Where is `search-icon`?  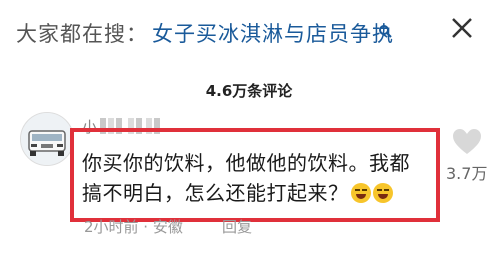 search-icon is located at coordinates (385, 31).